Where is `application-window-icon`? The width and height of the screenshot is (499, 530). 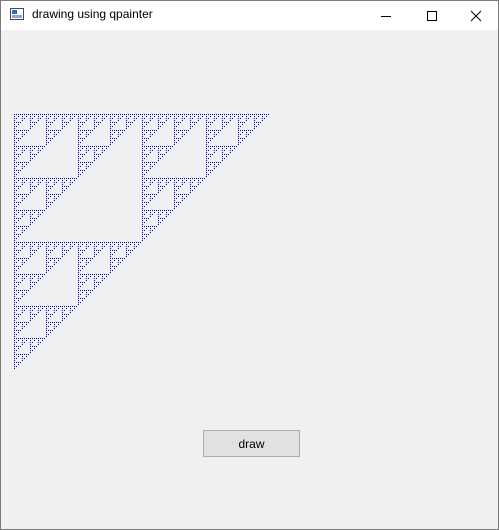
application-window-icon is located at coordinates (17, 14).